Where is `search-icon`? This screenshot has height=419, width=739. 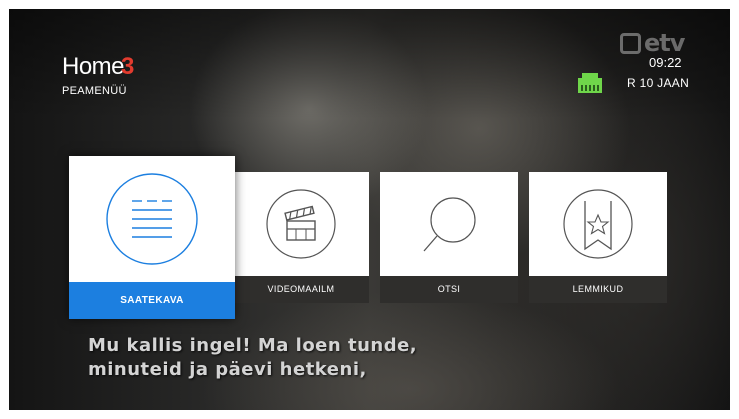 search-icon is located at coordinates (449, 224).